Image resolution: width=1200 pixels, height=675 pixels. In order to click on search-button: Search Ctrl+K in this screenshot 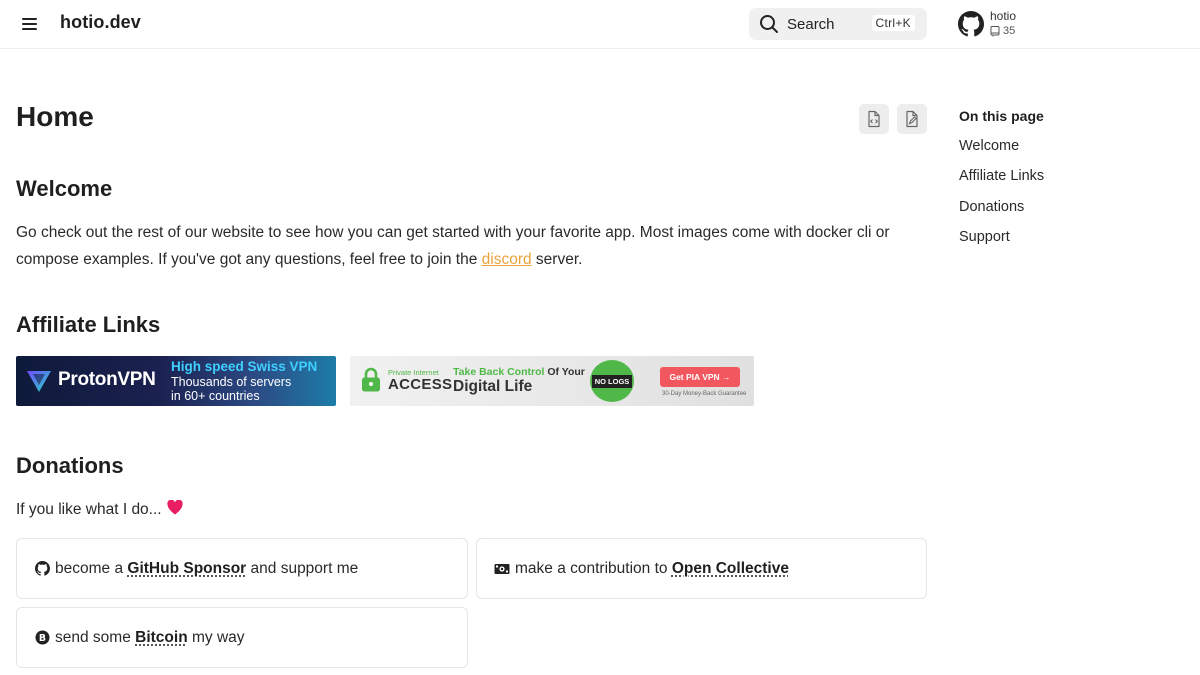, I will do `click(838, 24)`.